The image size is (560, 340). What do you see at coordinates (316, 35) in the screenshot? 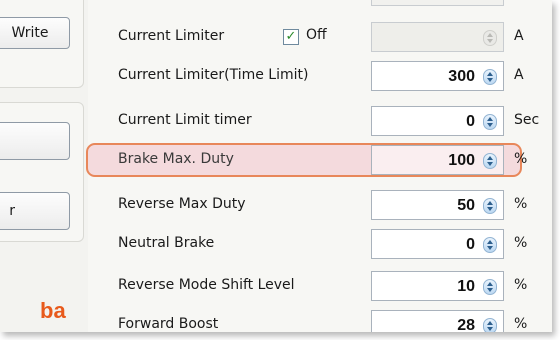
I see `off-checkbox-label: Off` at bounding box center [316, 35].